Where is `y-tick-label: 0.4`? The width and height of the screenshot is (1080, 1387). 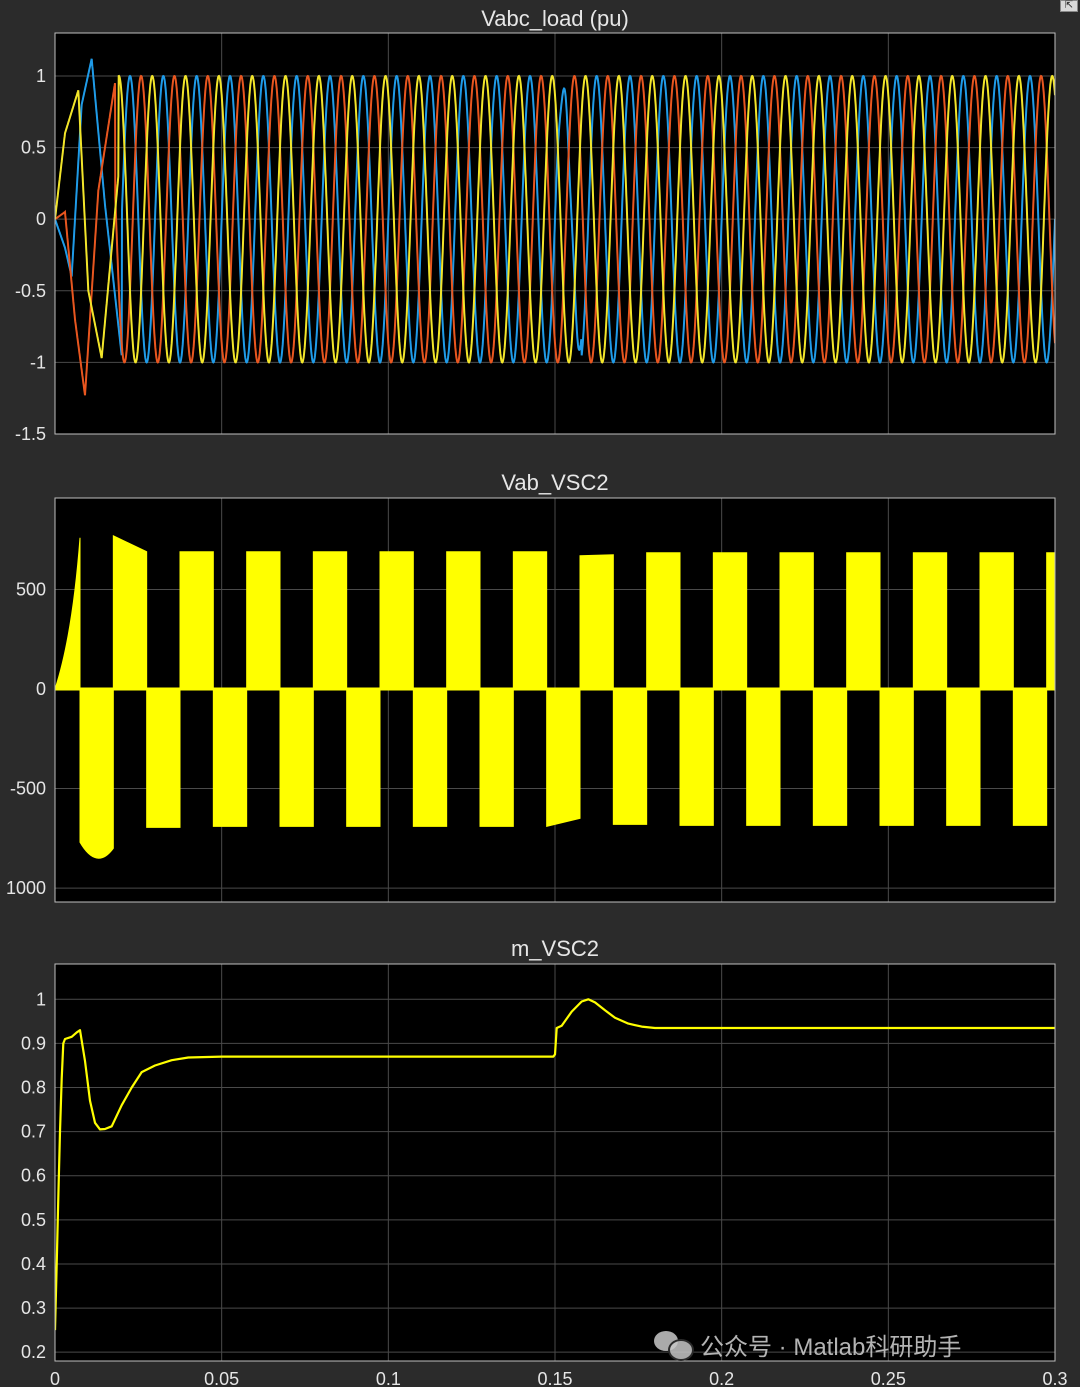 y-tick-label: 0.4 is located at coordinates (33, 1264).